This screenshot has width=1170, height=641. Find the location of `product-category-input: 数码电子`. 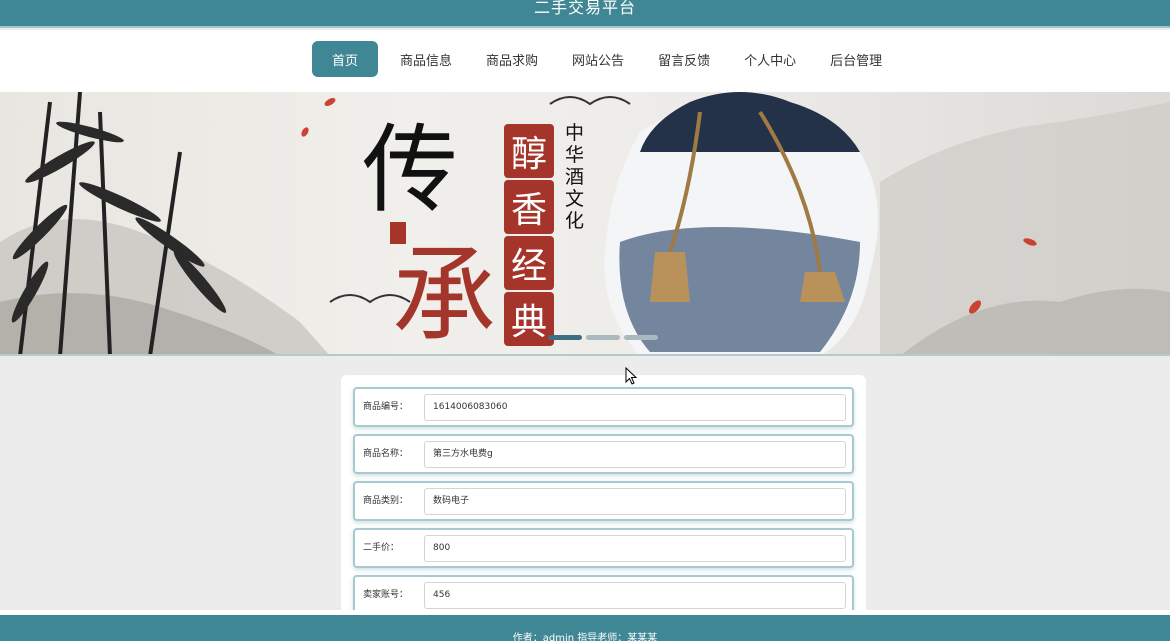

product-category-input: 数码电子 is located at coordinates (635, 501).